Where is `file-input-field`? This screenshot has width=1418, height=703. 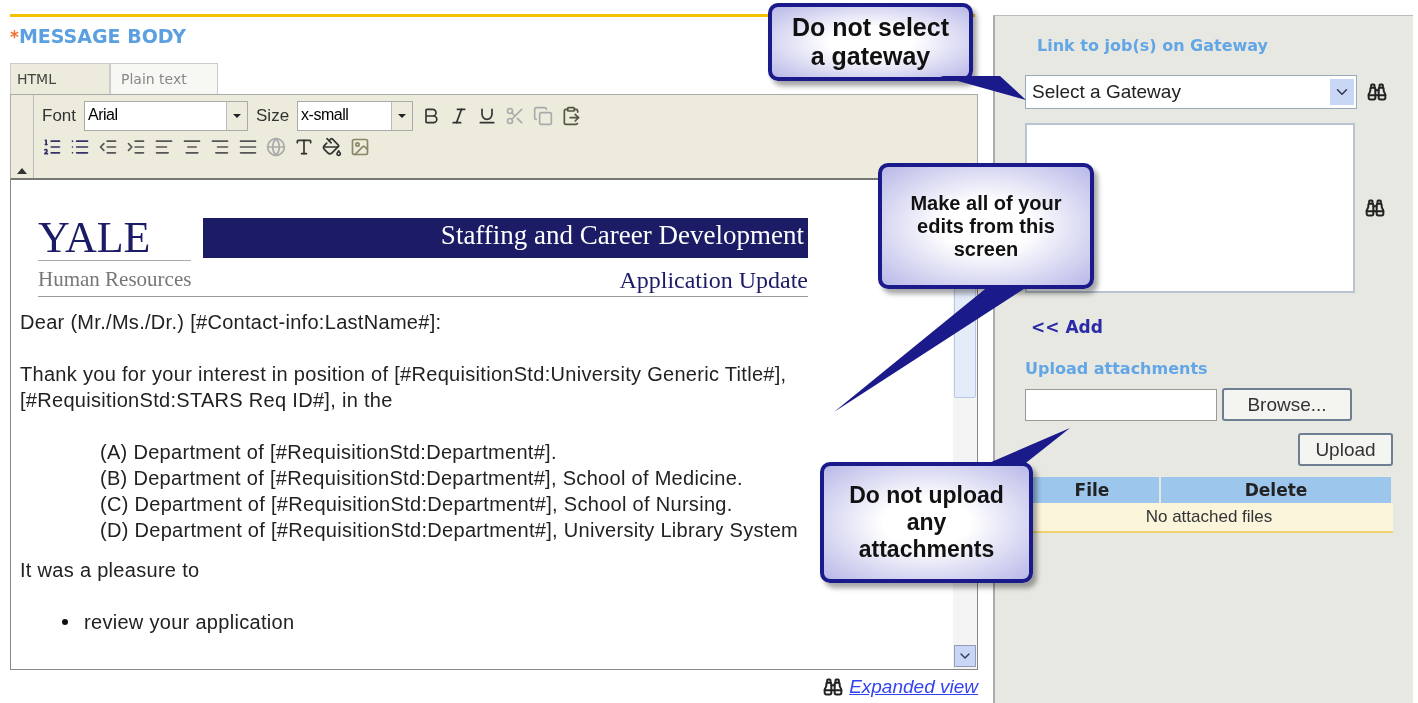 file-input-field is located at coordinates (1121, 404).